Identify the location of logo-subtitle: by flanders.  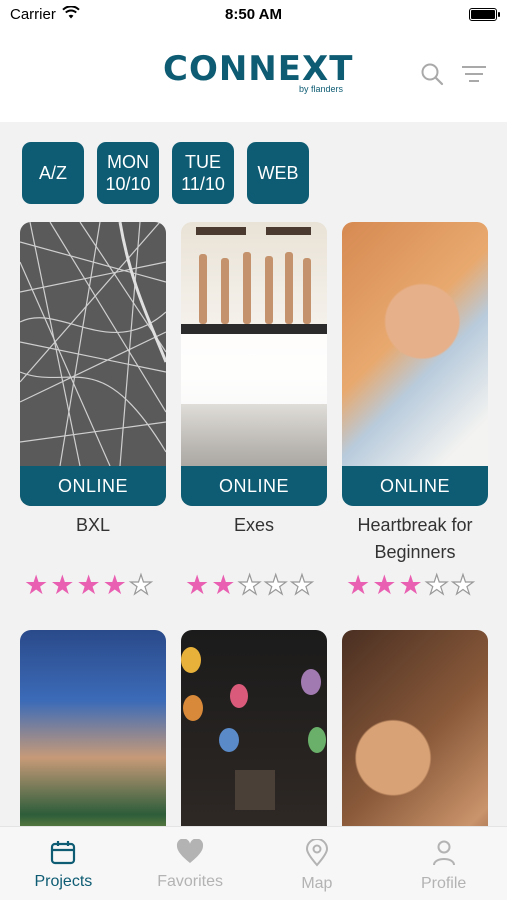
(320, 89).